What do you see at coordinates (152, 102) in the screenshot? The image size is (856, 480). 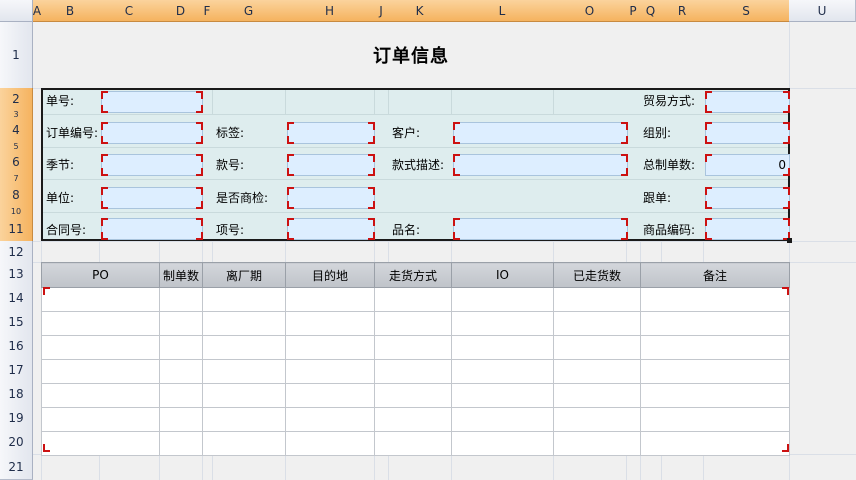 I see `order-no-input` at bounding box center [152, 102].